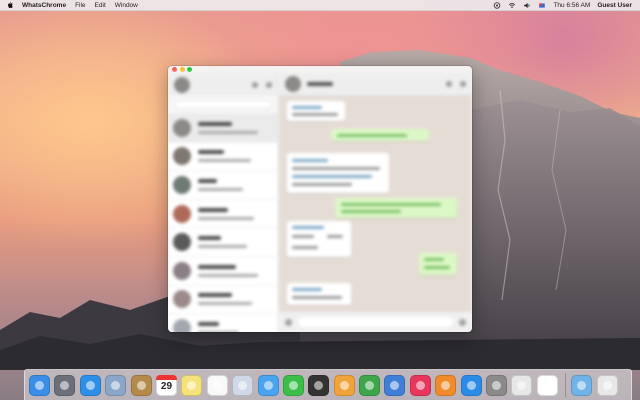 The width and height of the screenshot is (640, 400). Describe the element at coordinates (512, 5) in the screenshot. I see `wifi-icon` at that location.